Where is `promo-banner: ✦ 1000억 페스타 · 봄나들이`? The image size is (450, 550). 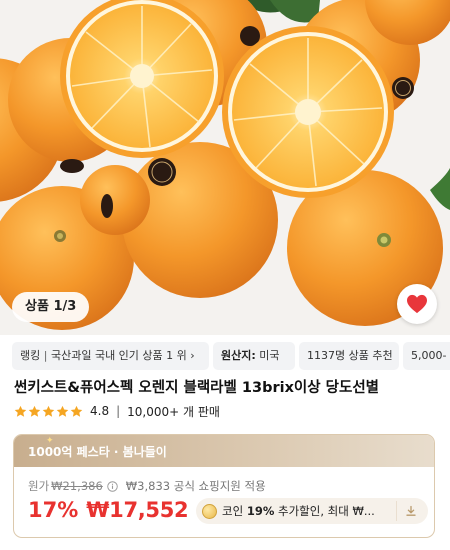 promo-banner: ✦ 1000억 페스타 · 봄나들이 is located at coordinates (224, 451).